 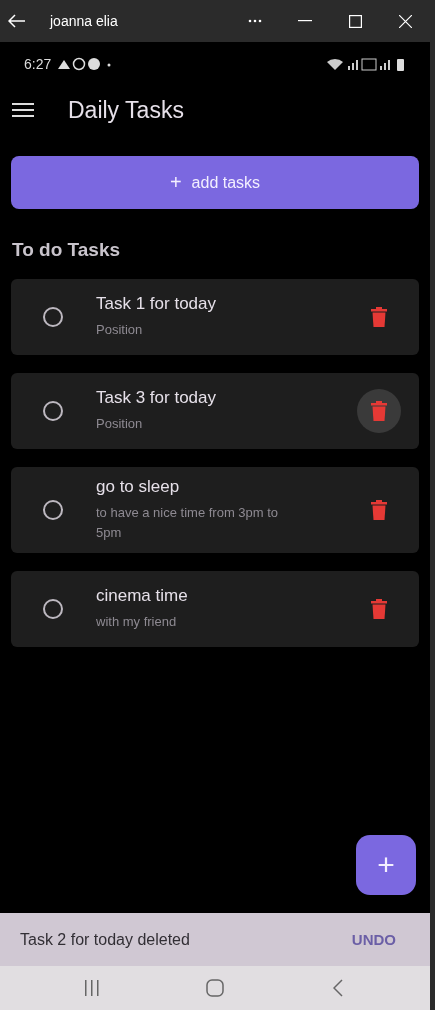 What do you see at coordinates (17, 21) in the screenshot?
I see `back-arrow-icon` at bounding box center [17, 21].